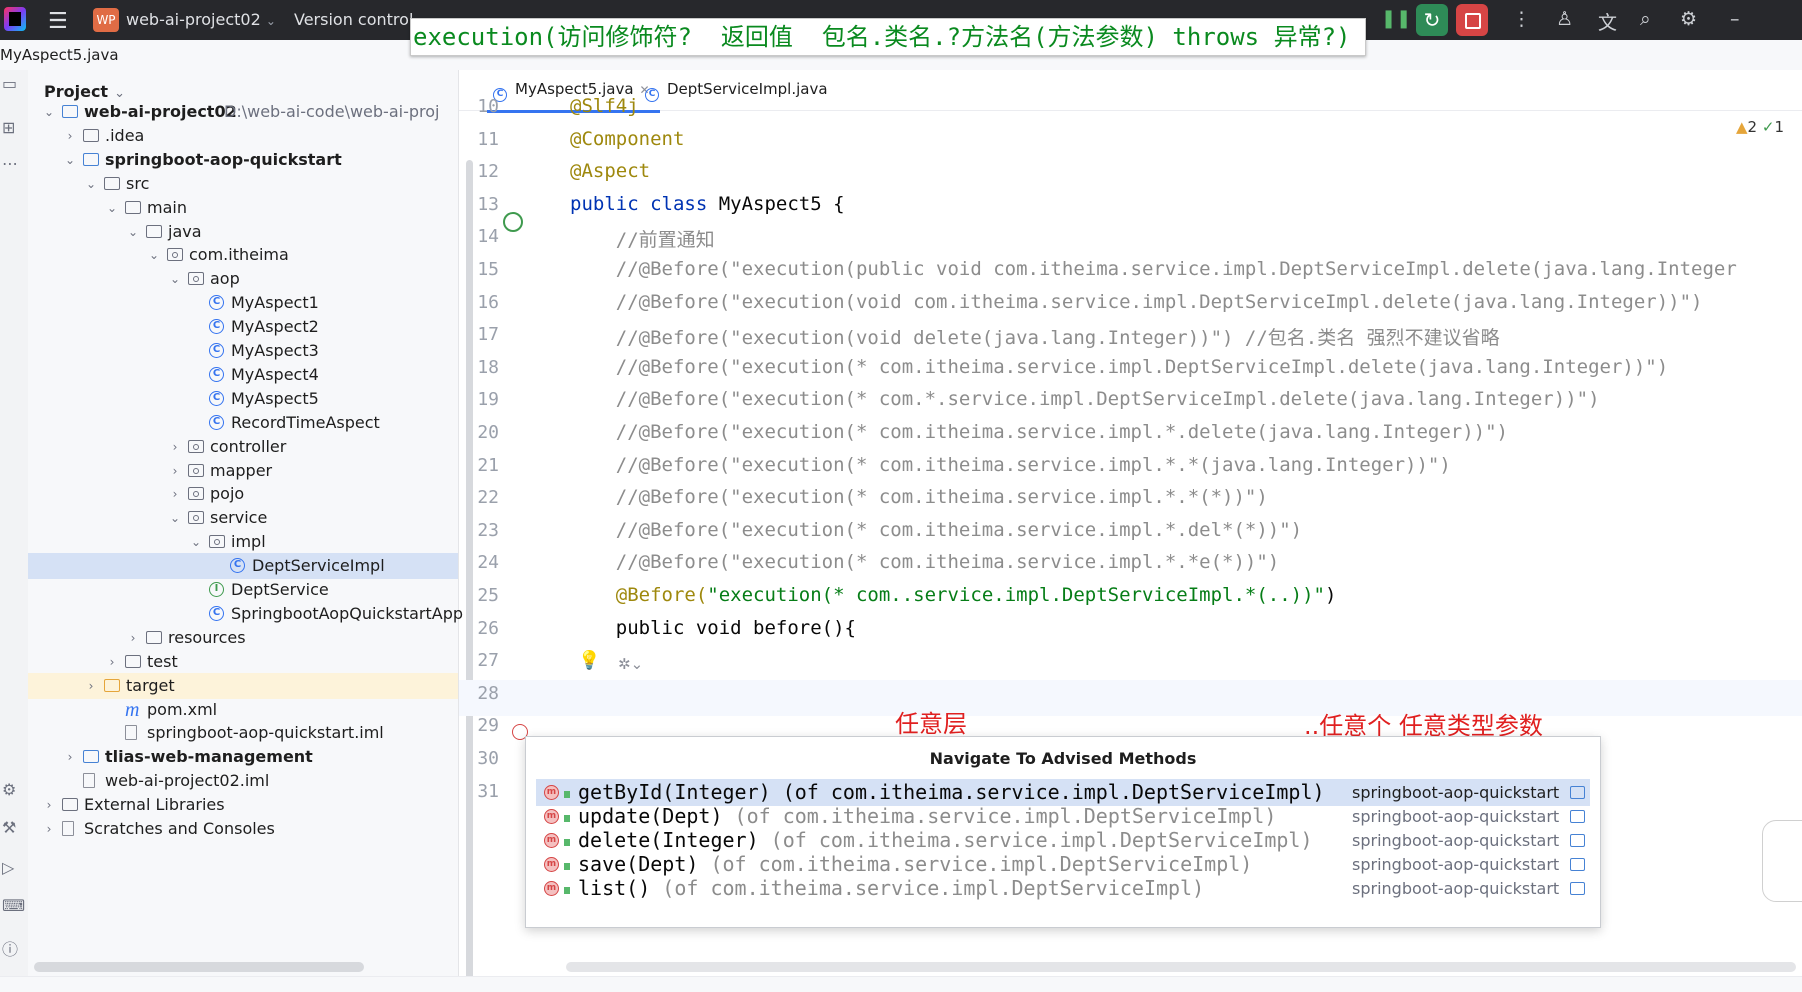  What do you see at coordinates (713, 628) in the screenshot?
I see `code-line: public void before(){` at bounding box center [713, 628].